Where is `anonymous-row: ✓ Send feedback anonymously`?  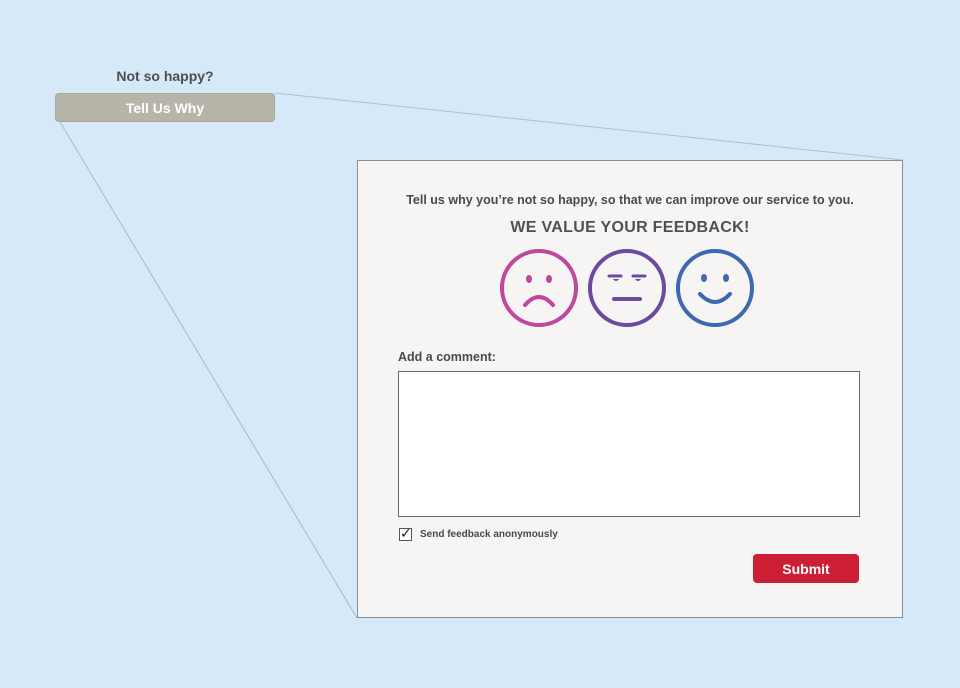
anonymous-row: ✓ Send feedback anonymously is located at coordinates (478, 534).